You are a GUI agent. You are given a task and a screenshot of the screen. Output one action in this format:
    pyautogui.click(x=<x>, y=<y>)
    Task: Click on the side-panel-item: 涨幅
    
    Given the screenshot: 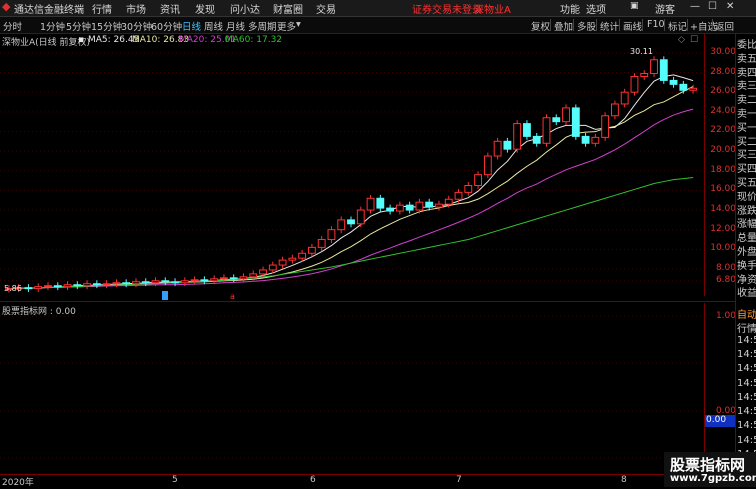 What is the action you would take?
    pyautogui.click(x=746, y=222)
    